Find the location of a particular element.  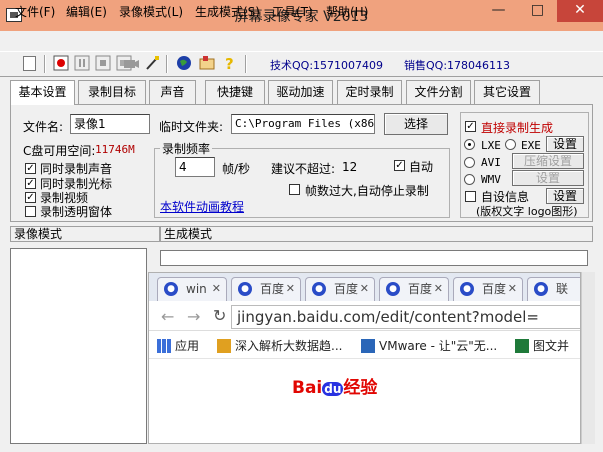

wmv-radio is located at coordinates (469, 179).